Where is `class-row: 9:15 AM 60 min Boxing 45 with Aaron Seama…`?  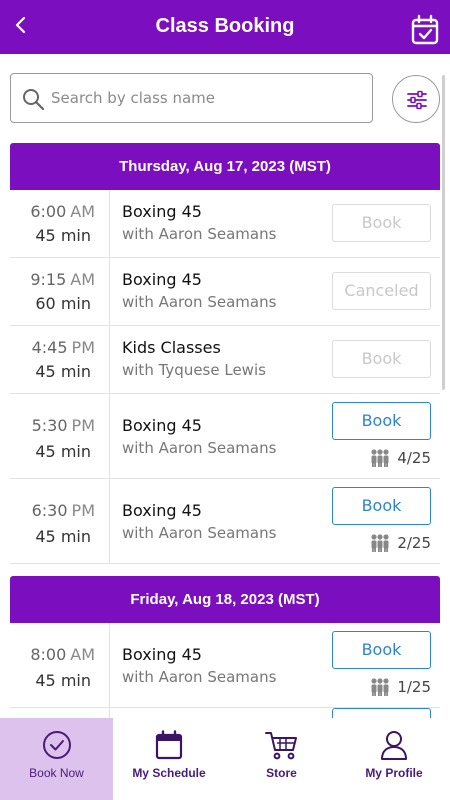 class-row: 9:15 AM 60 min Boxing 45 with Aaron Seama… is located at coordinates (225, 292).